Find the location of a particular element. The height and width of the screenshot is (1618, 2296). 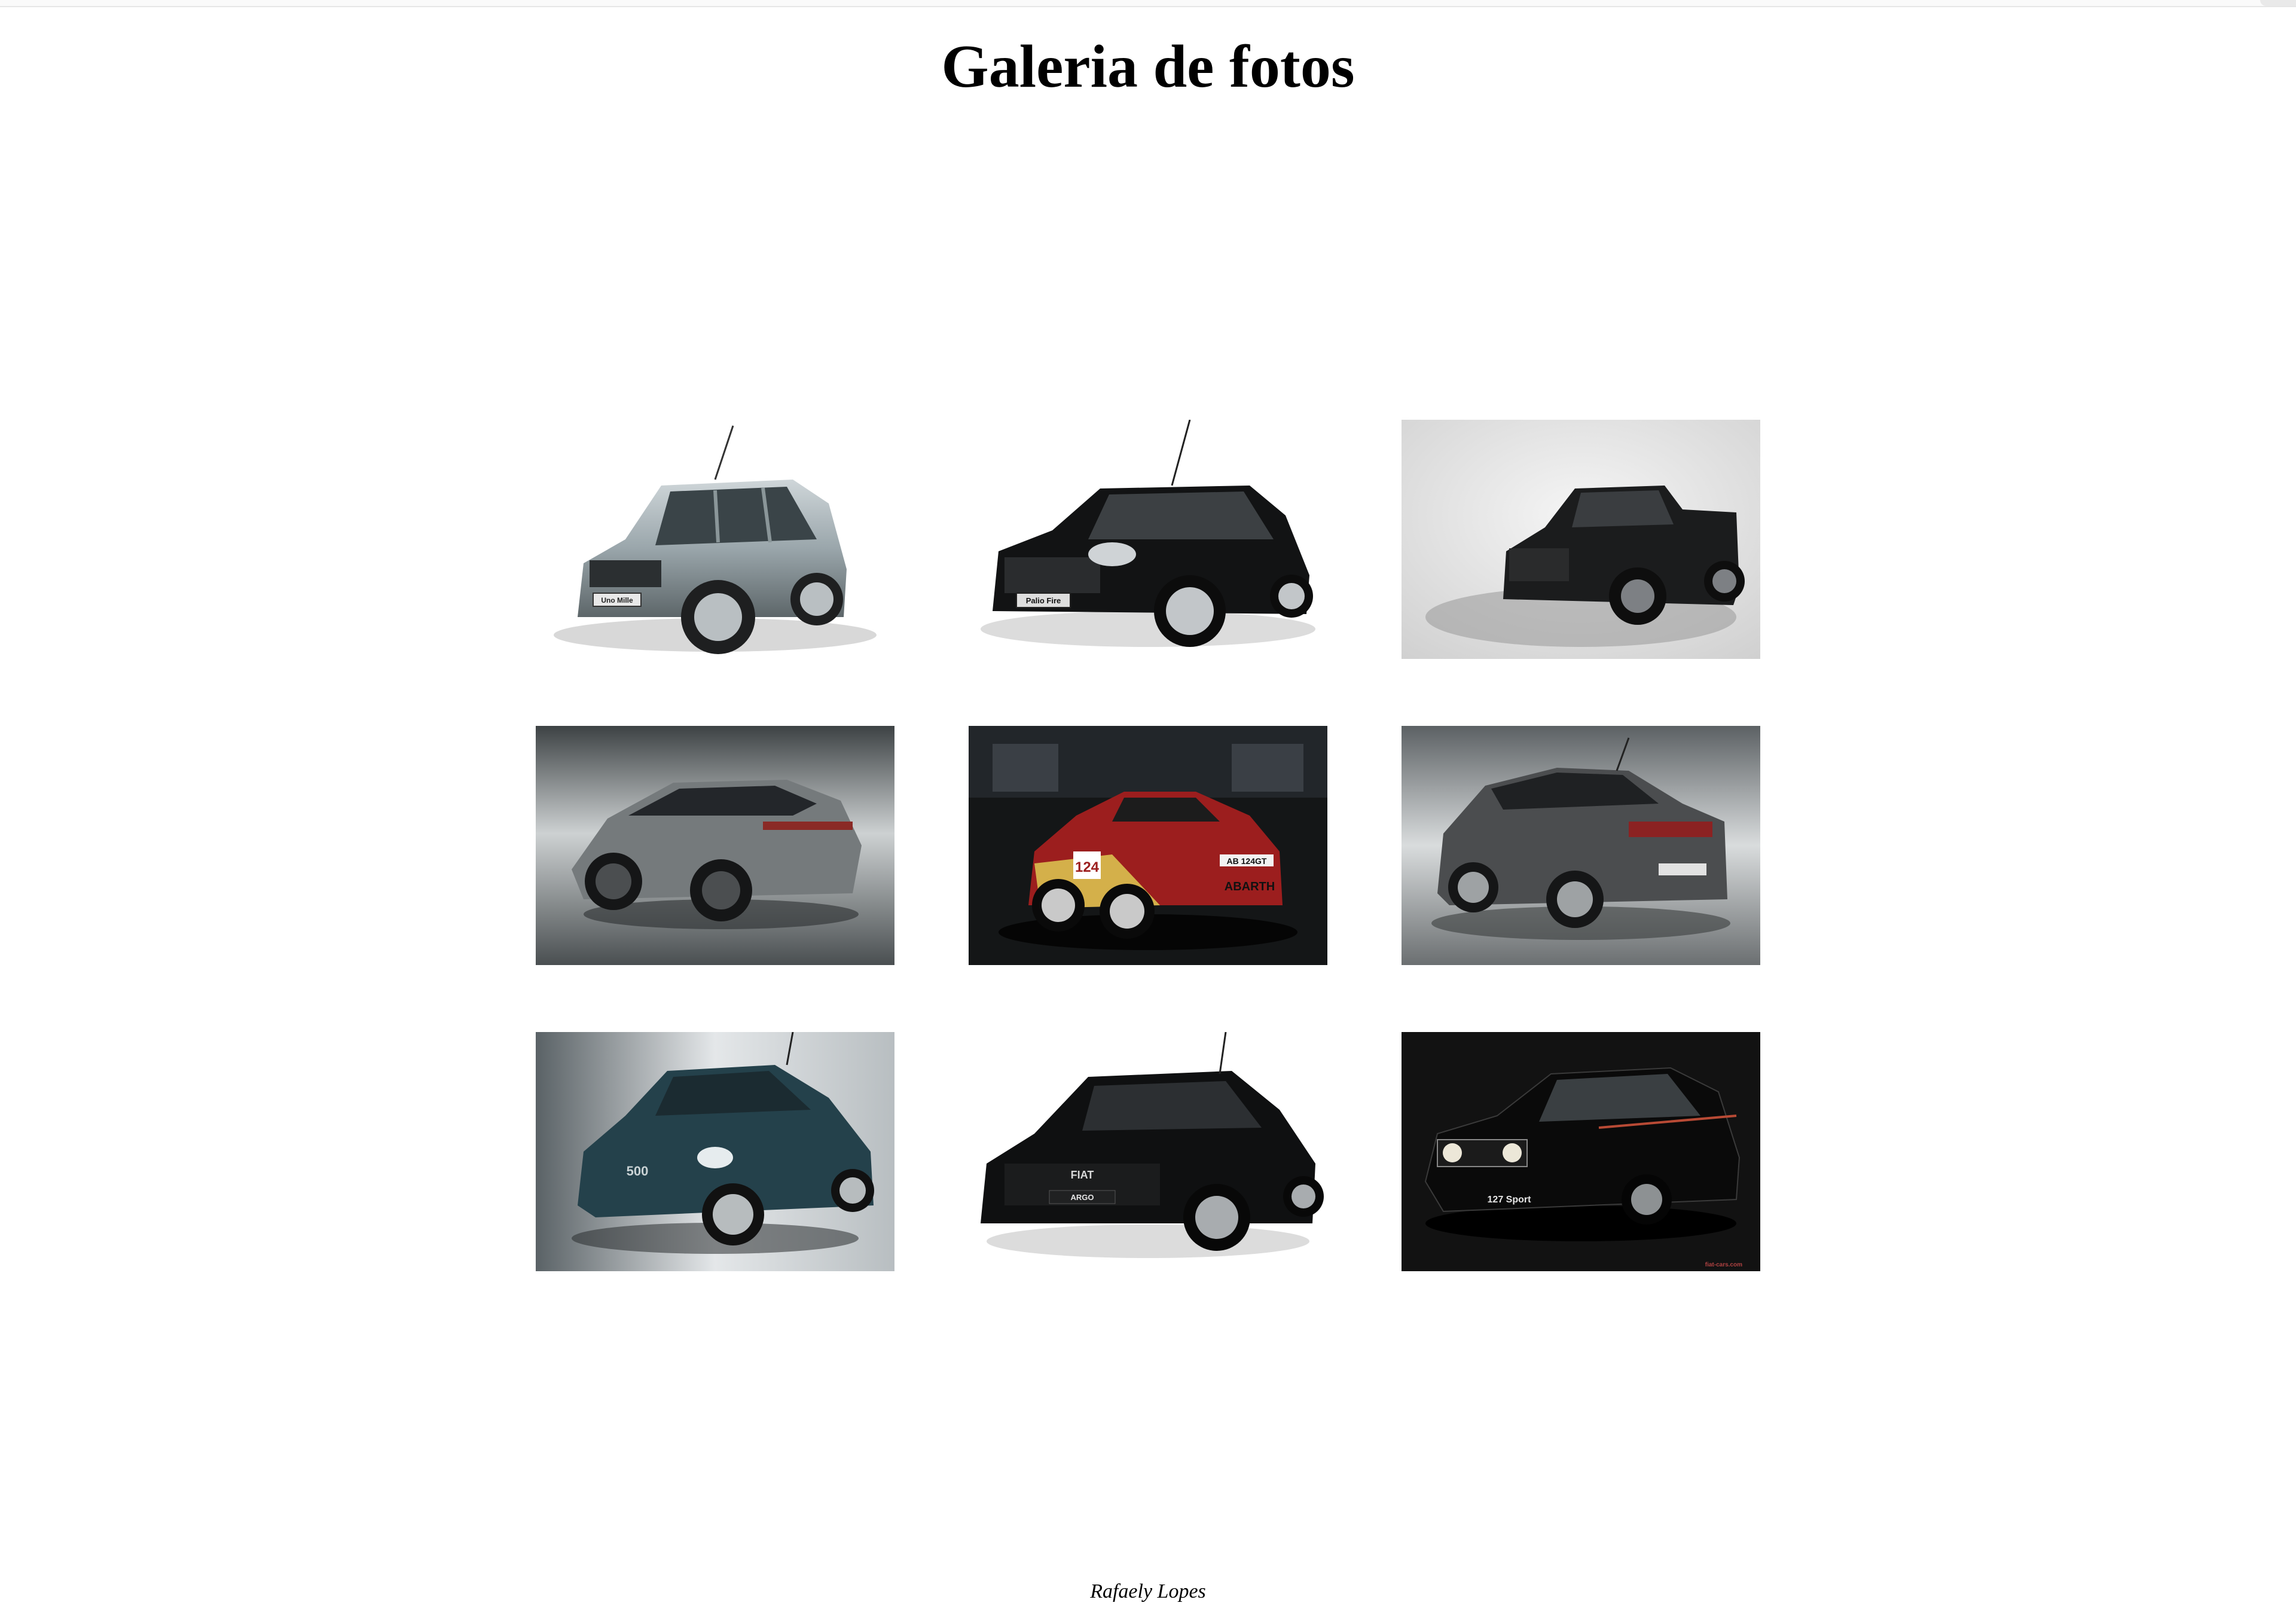

car-photo-2-image: Palio Fire is located at coordinates (1148, 539).